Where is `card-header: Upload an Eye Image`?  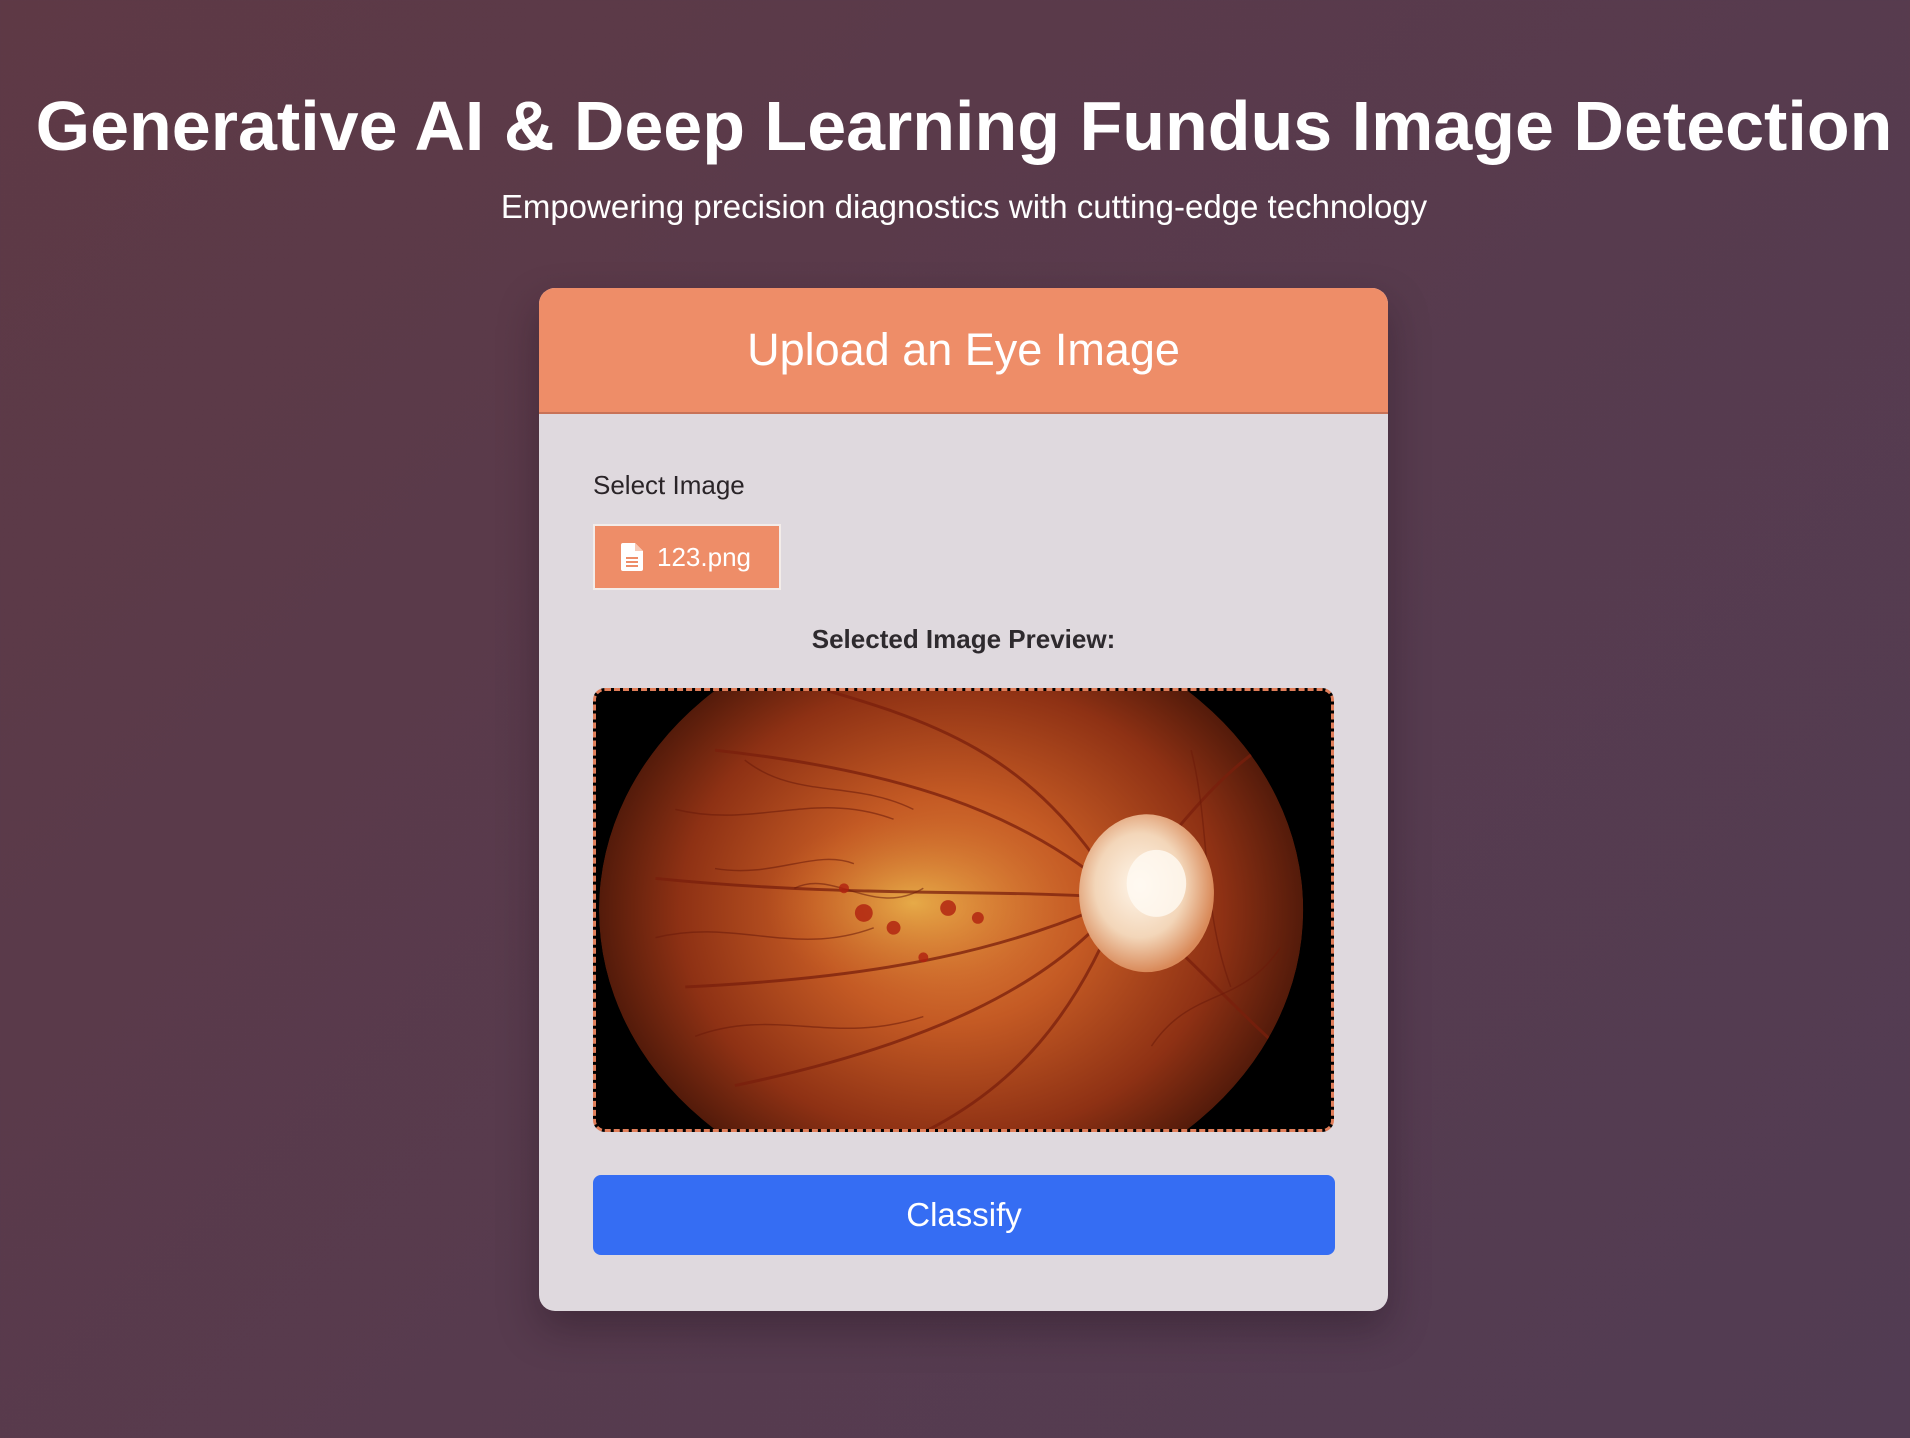 card-header: Upload an Eye Image is located at coordinates (963, 351).